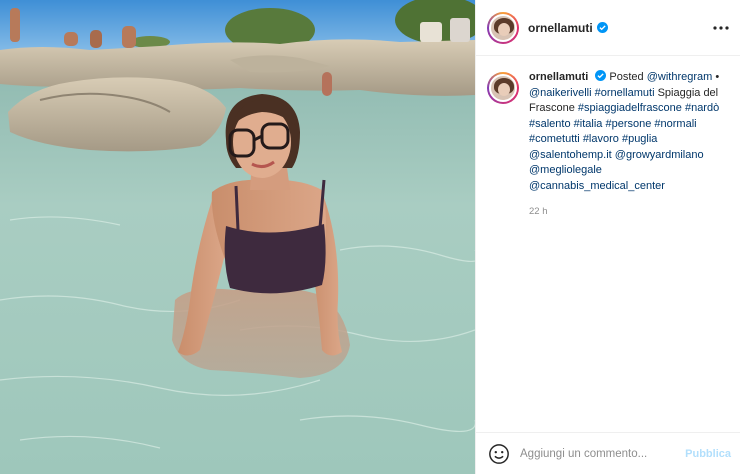 The image size is (740, 474). What do you see at coordinates (630, 108) in the screenshot?
I see `hashtag-link: #spiaggiadelfrascone` at bounding box center [630, 108].